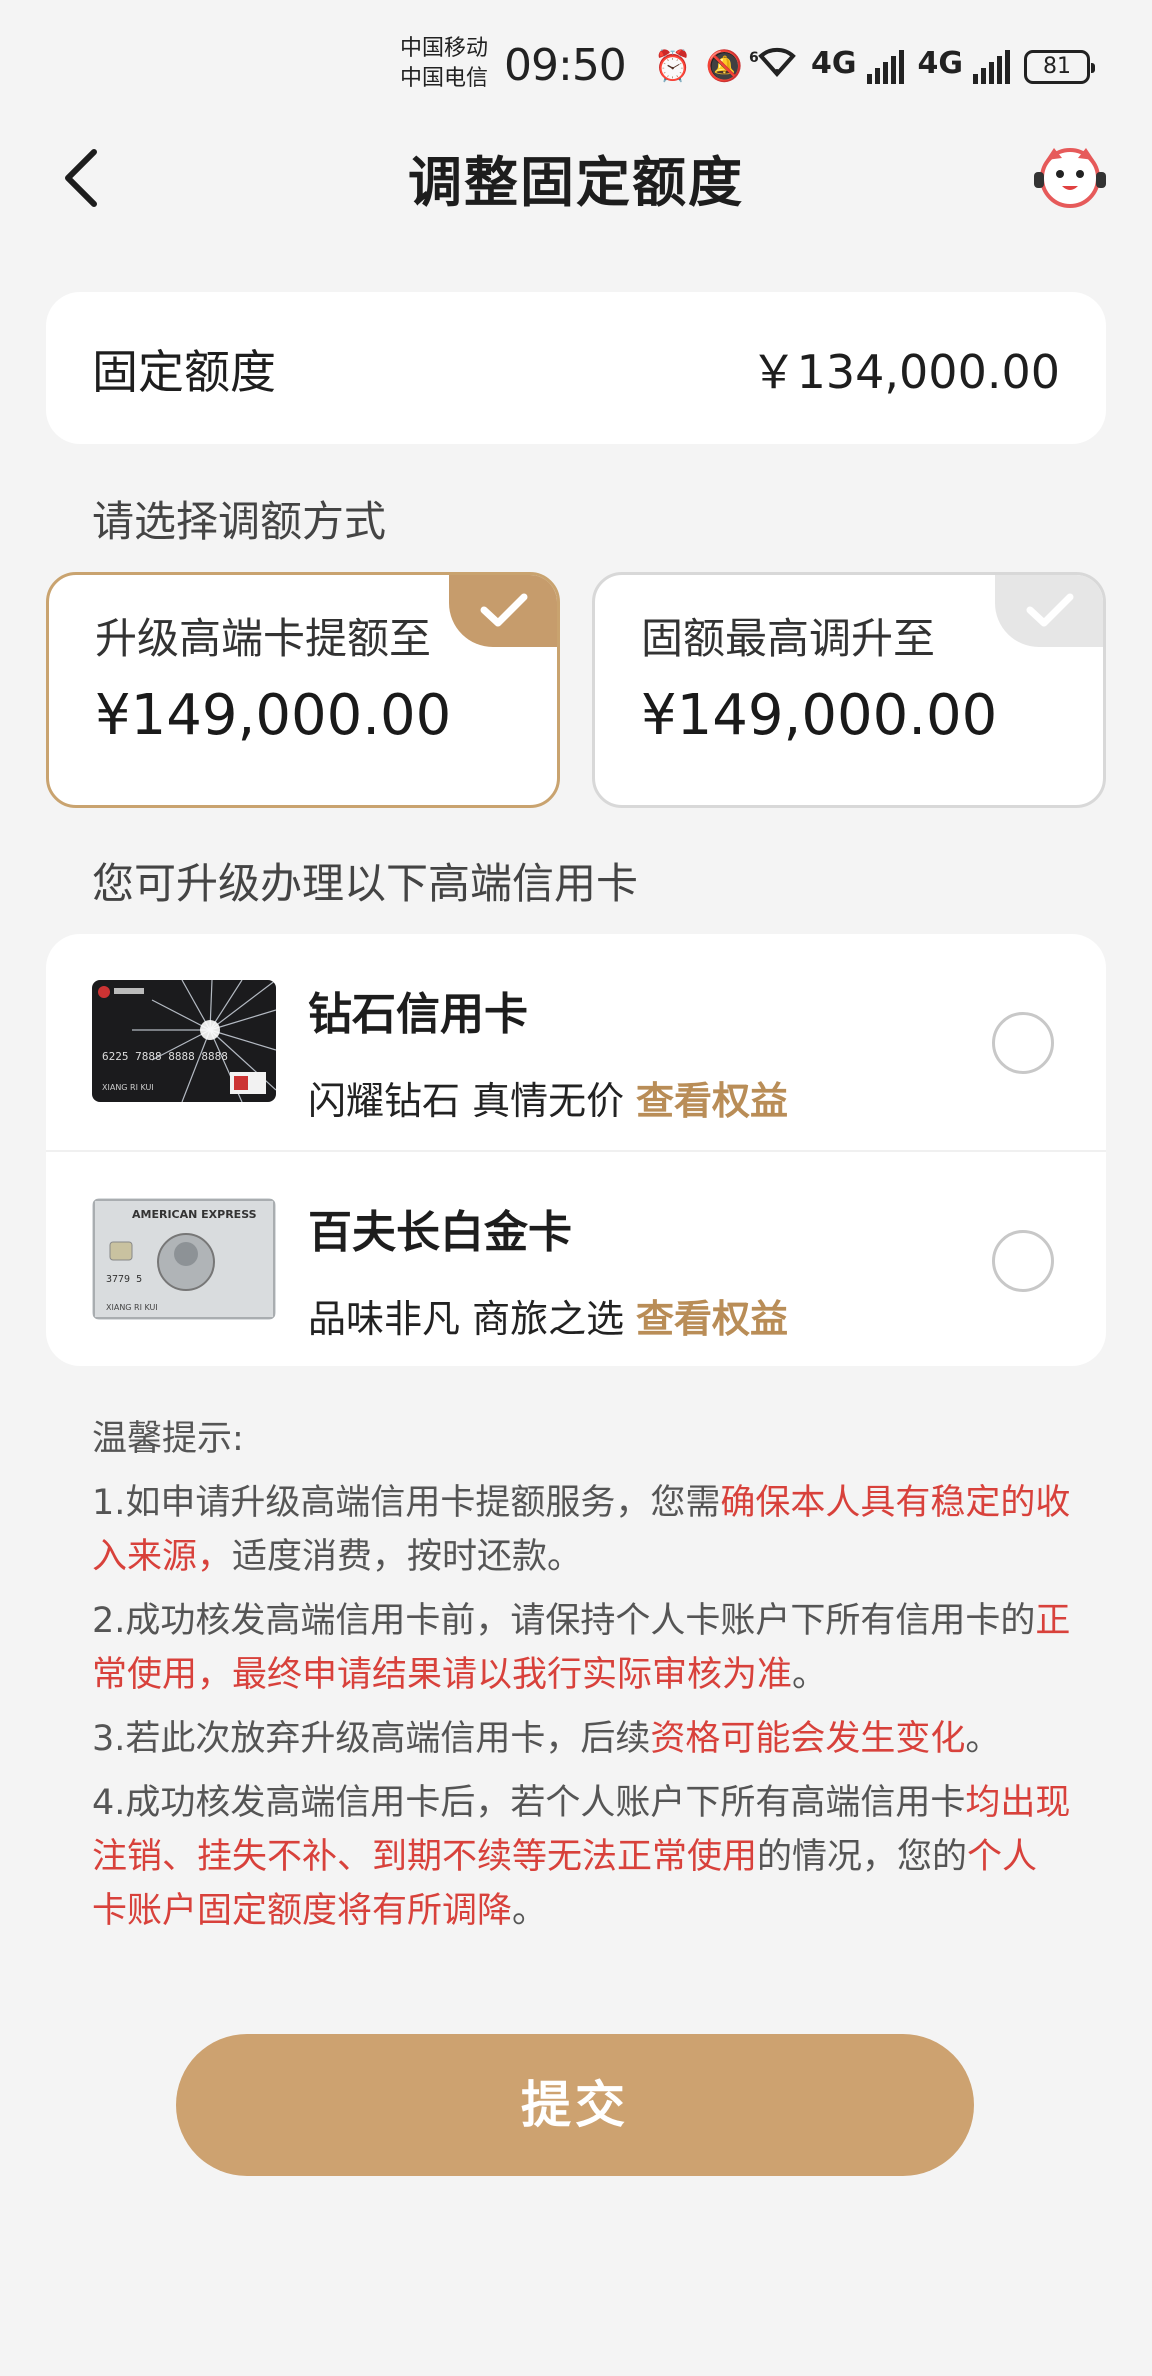 The image size is (1152, 2376). I want to click on battery-icon: 81, so click(1059, 66).